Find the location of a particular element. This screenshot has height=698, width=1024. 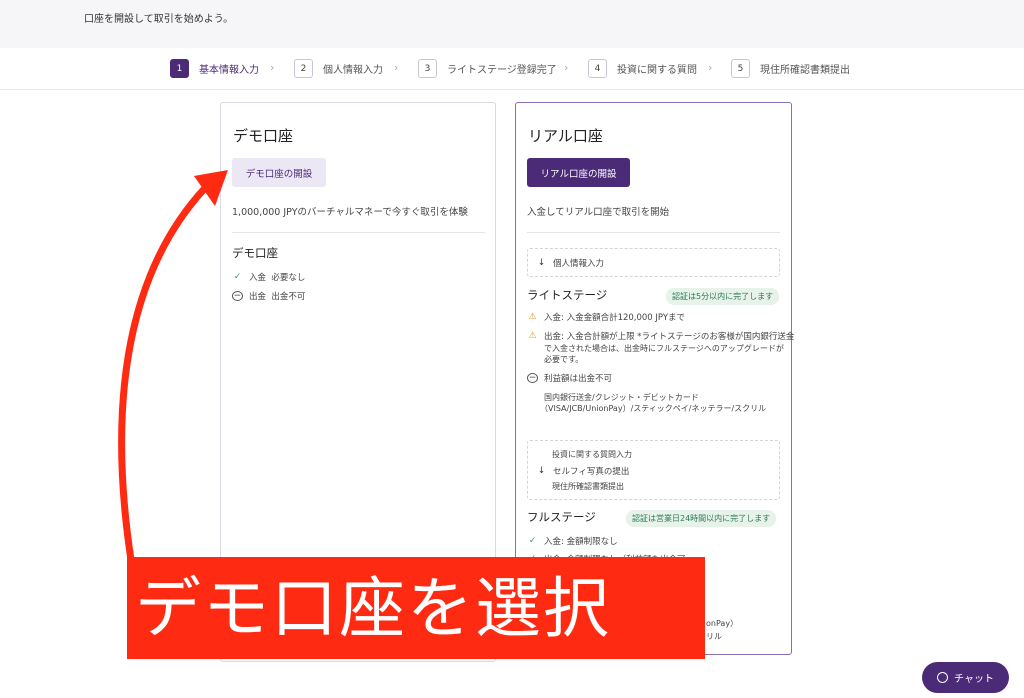

full-deposit: ✓ 入金: 金額制限なし is located at coordinates (573, 541).